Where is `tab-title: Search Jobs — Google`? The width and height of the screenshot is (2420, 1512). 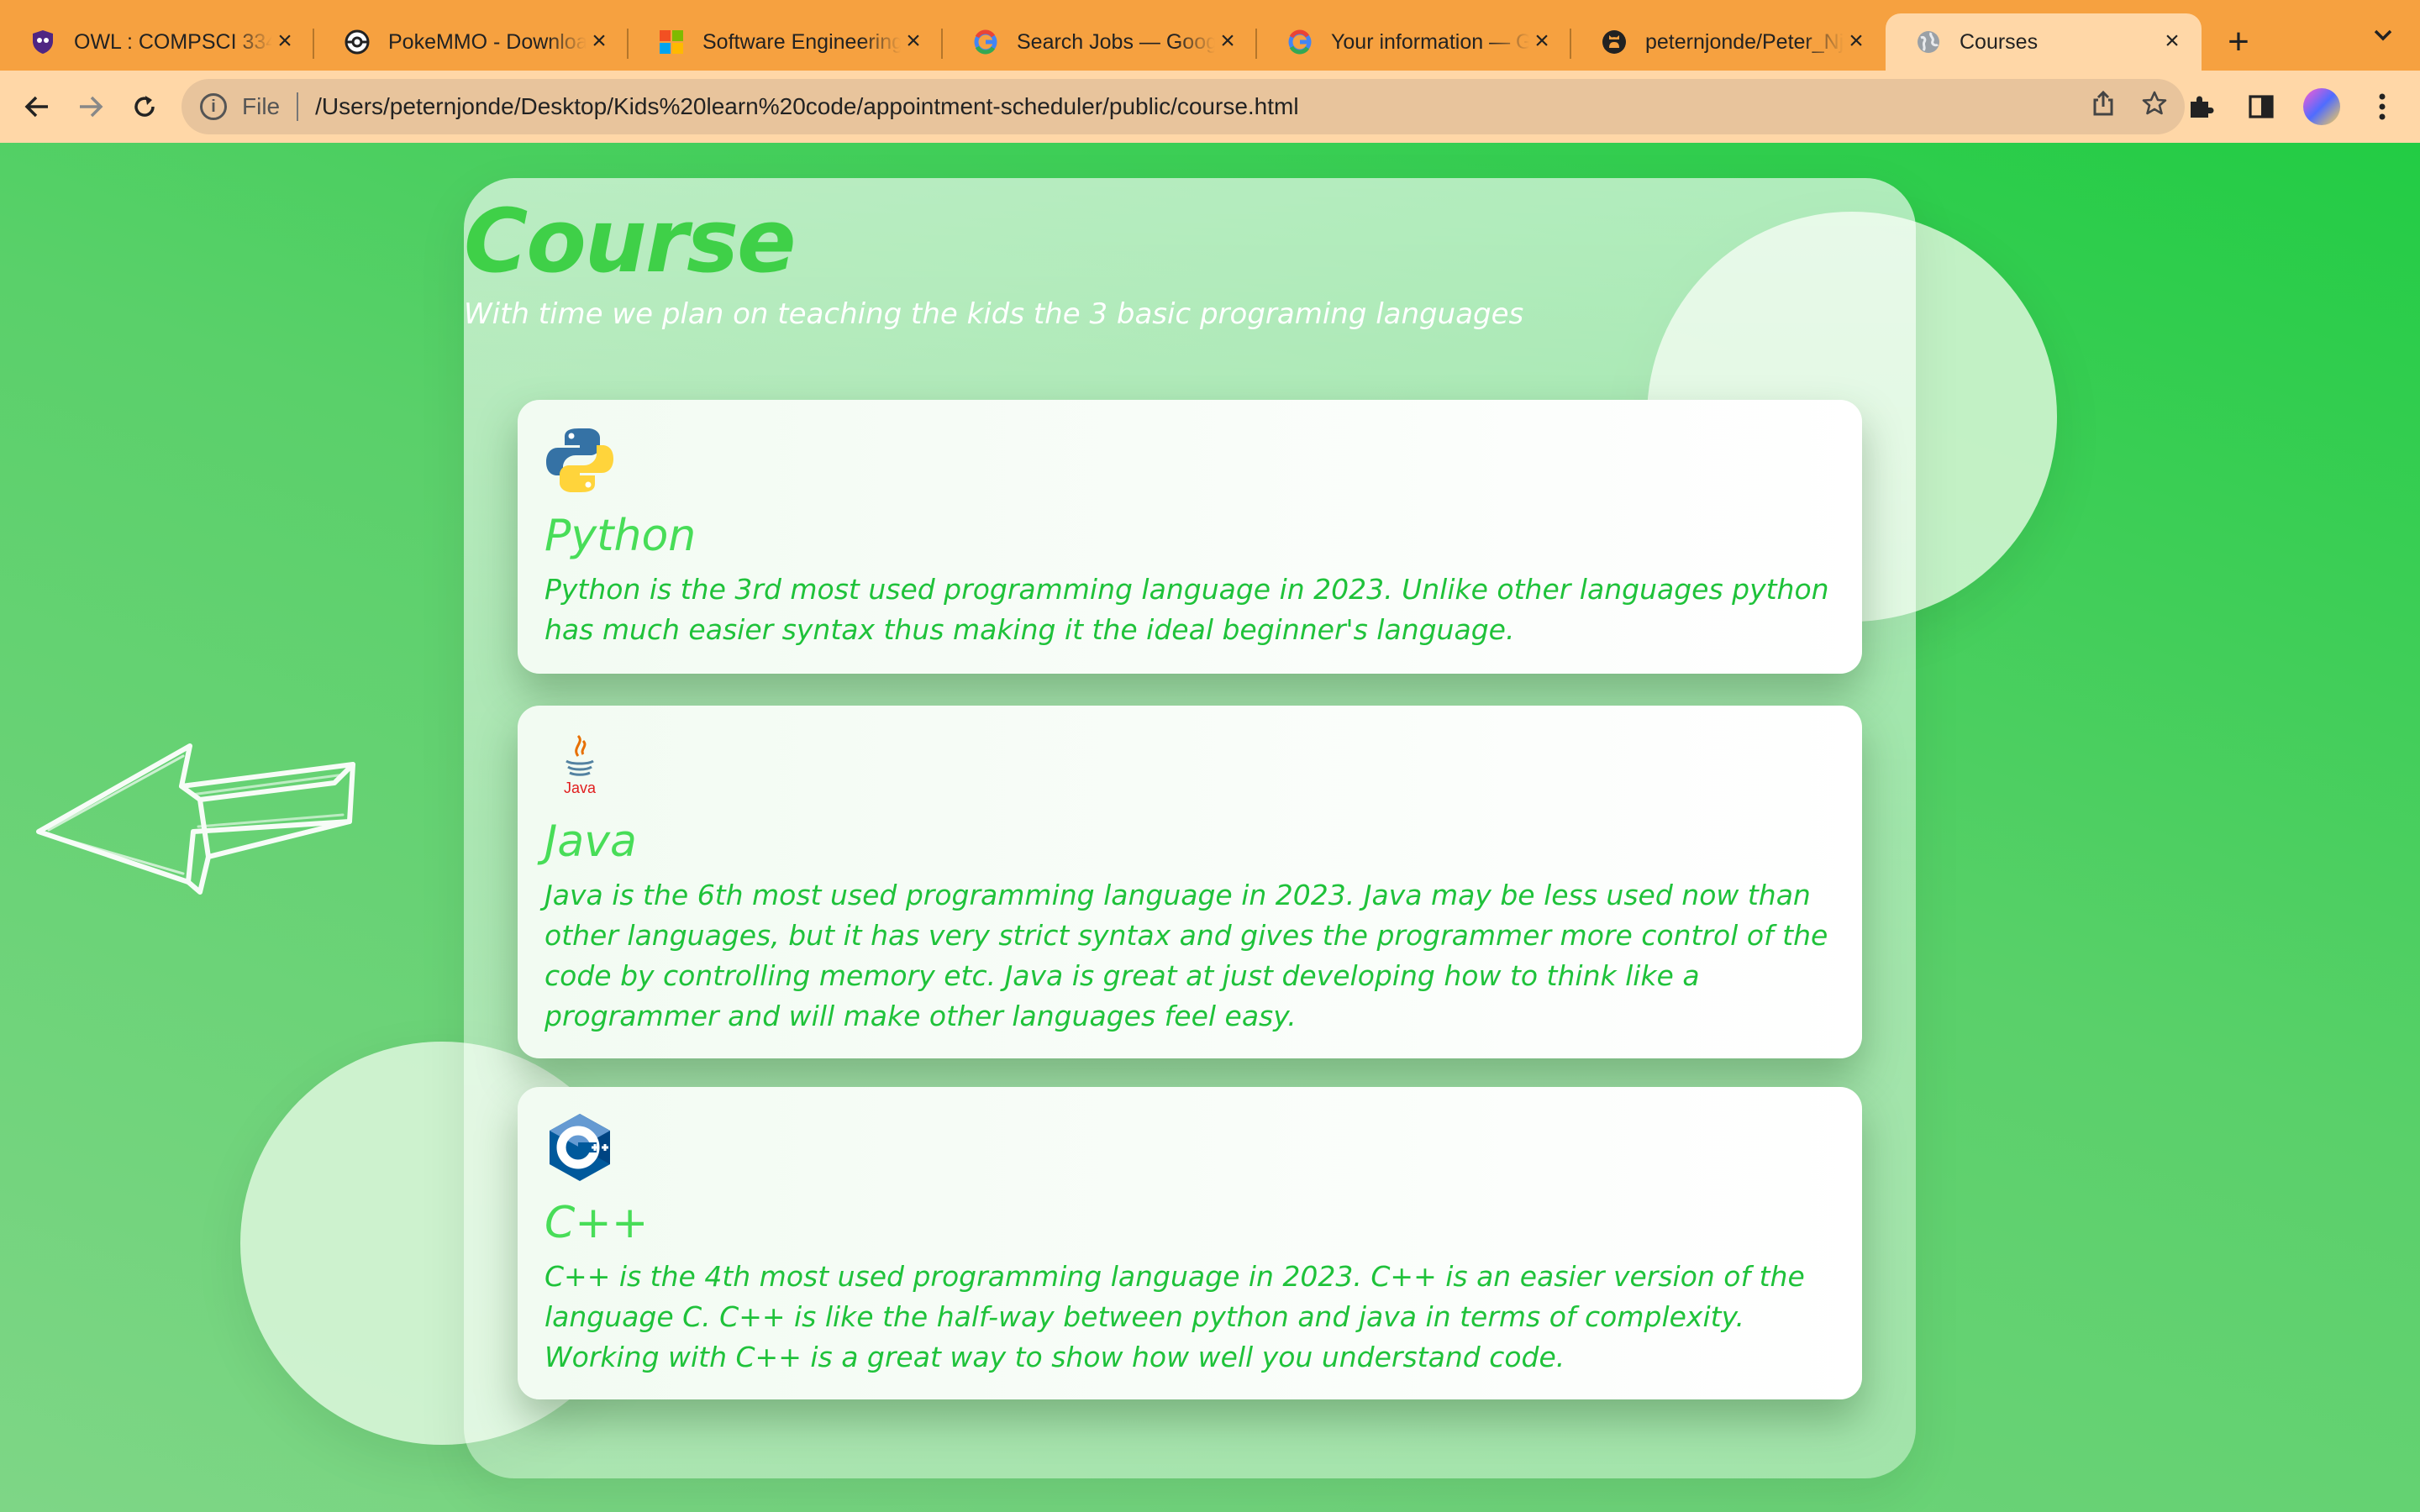
tab-title: Search Jobs — Google is located at coordinates (1116, 41).